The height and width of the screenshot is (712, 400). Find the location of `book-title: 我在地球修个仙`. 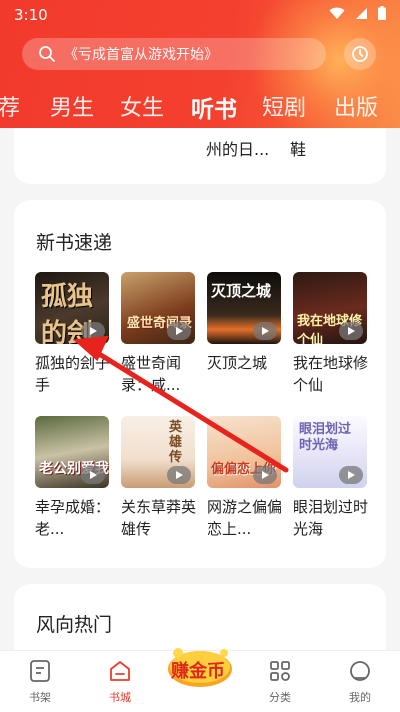

book-title: 我在地球修个仙 is located at coordinates (331, 374).